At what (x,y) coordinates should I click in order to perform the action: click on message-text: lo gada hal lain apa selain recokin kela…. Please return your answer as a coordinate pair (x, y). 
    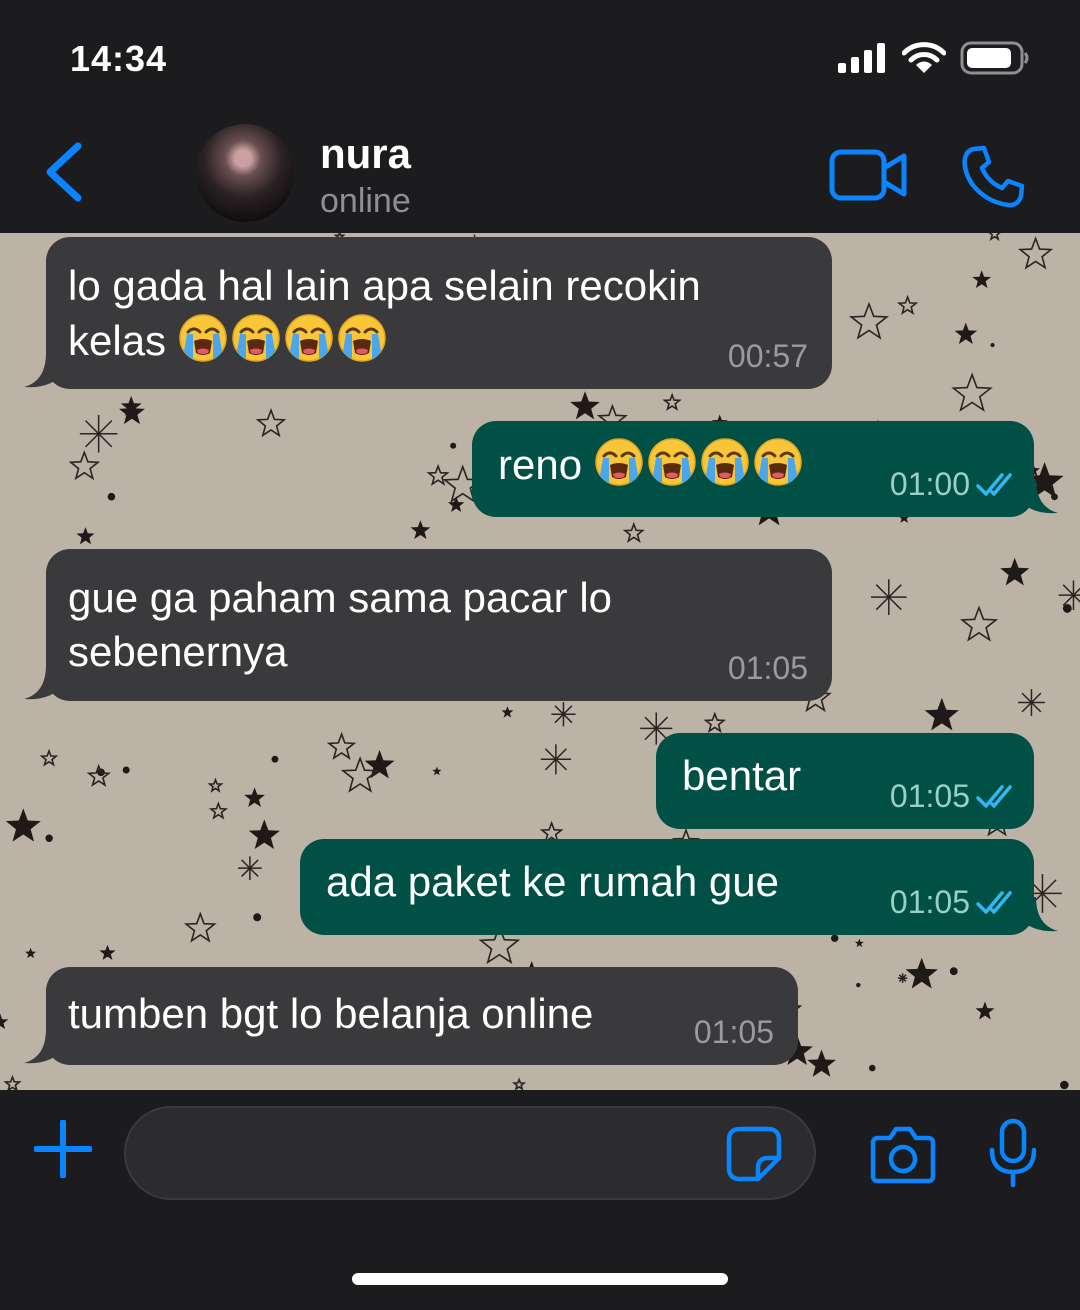
    Looking at the image, I should click on (384, 313).